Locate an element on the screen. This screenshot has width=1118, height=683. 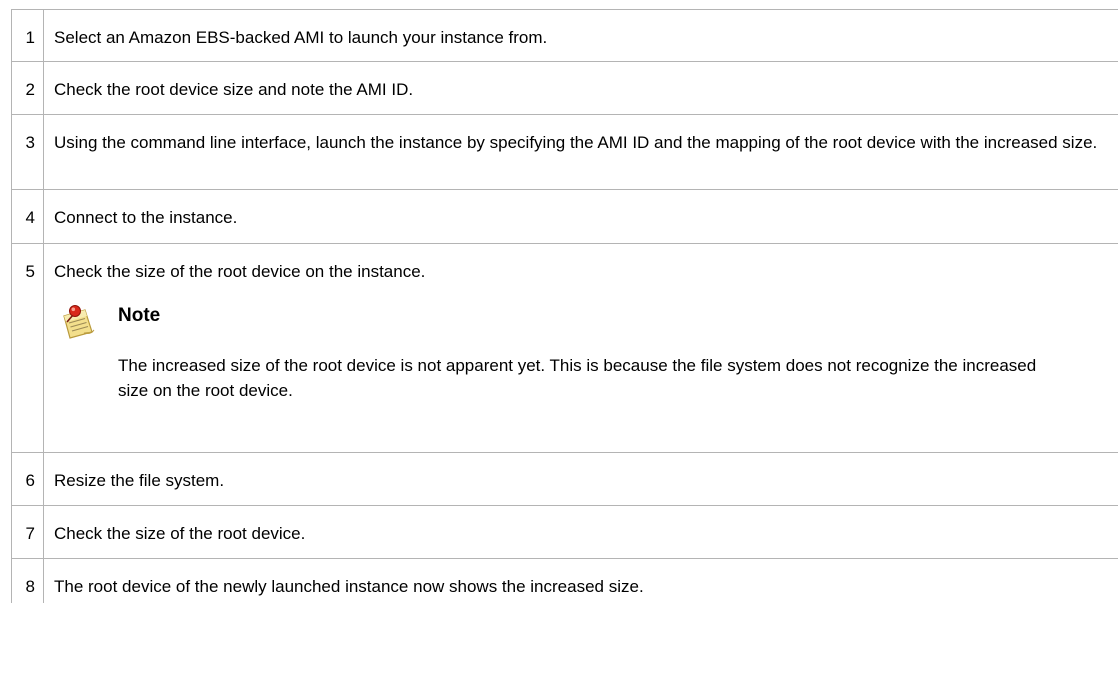
step-text: Connect to the instance. is located at coordinates (146, 217).